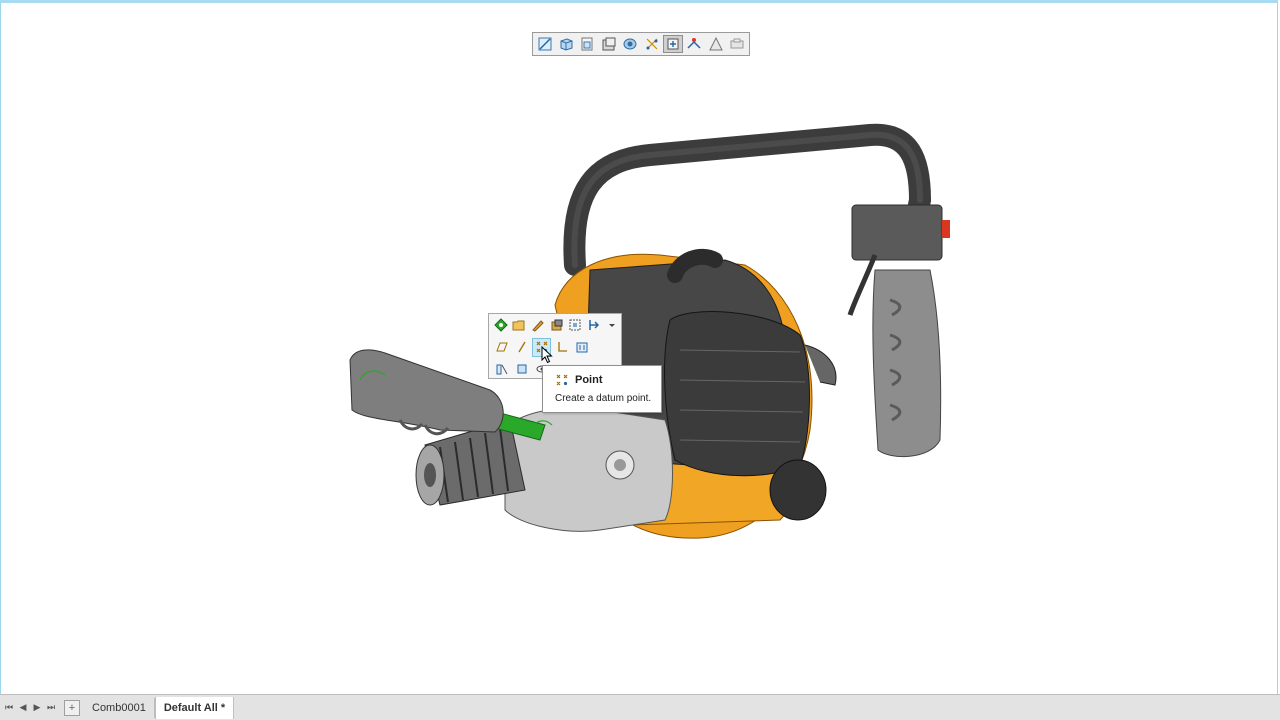  I want to click on bounding-box-icon, so click(575, 325).